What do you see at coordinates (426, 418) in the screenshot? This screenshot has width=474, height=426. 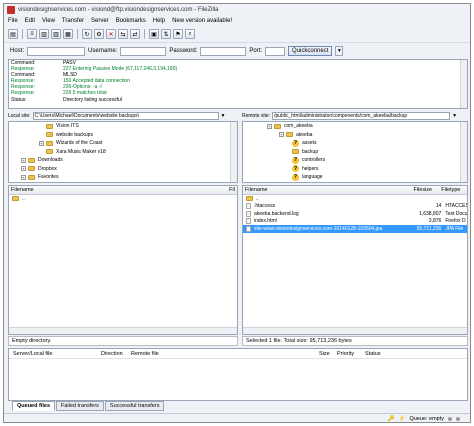 I see `queue-status: Queue: empty` at bounding box center [426, 418].